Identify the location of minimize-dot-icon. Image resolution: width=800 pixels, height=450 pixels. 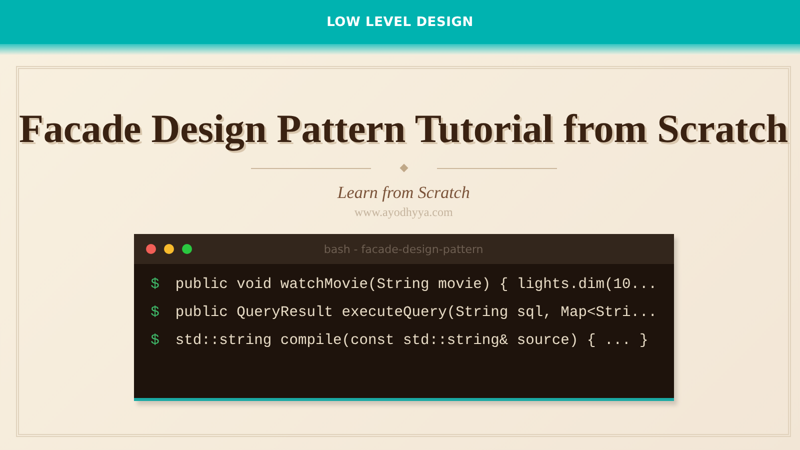
(169, 249).